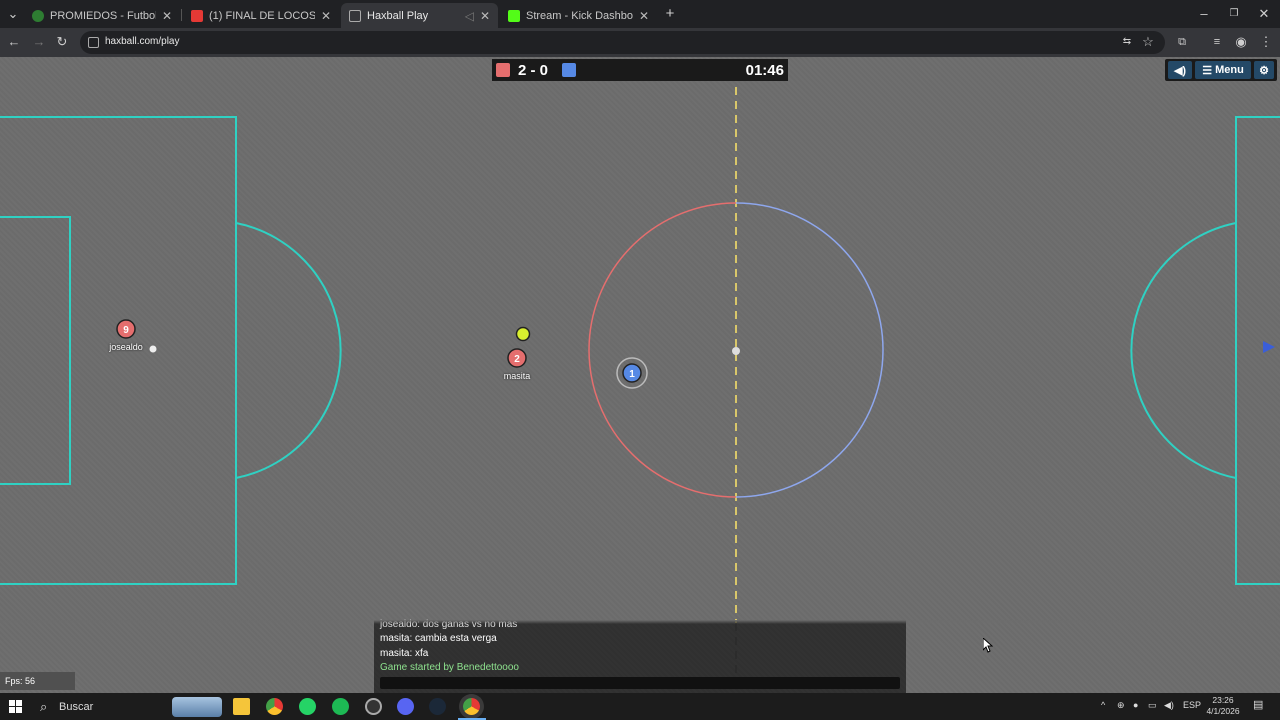  What do you see at coordinates (1148, 42) in the screenshot?
I see `bookmark-star-icon: ☆` at bounding box center [1148, 42].